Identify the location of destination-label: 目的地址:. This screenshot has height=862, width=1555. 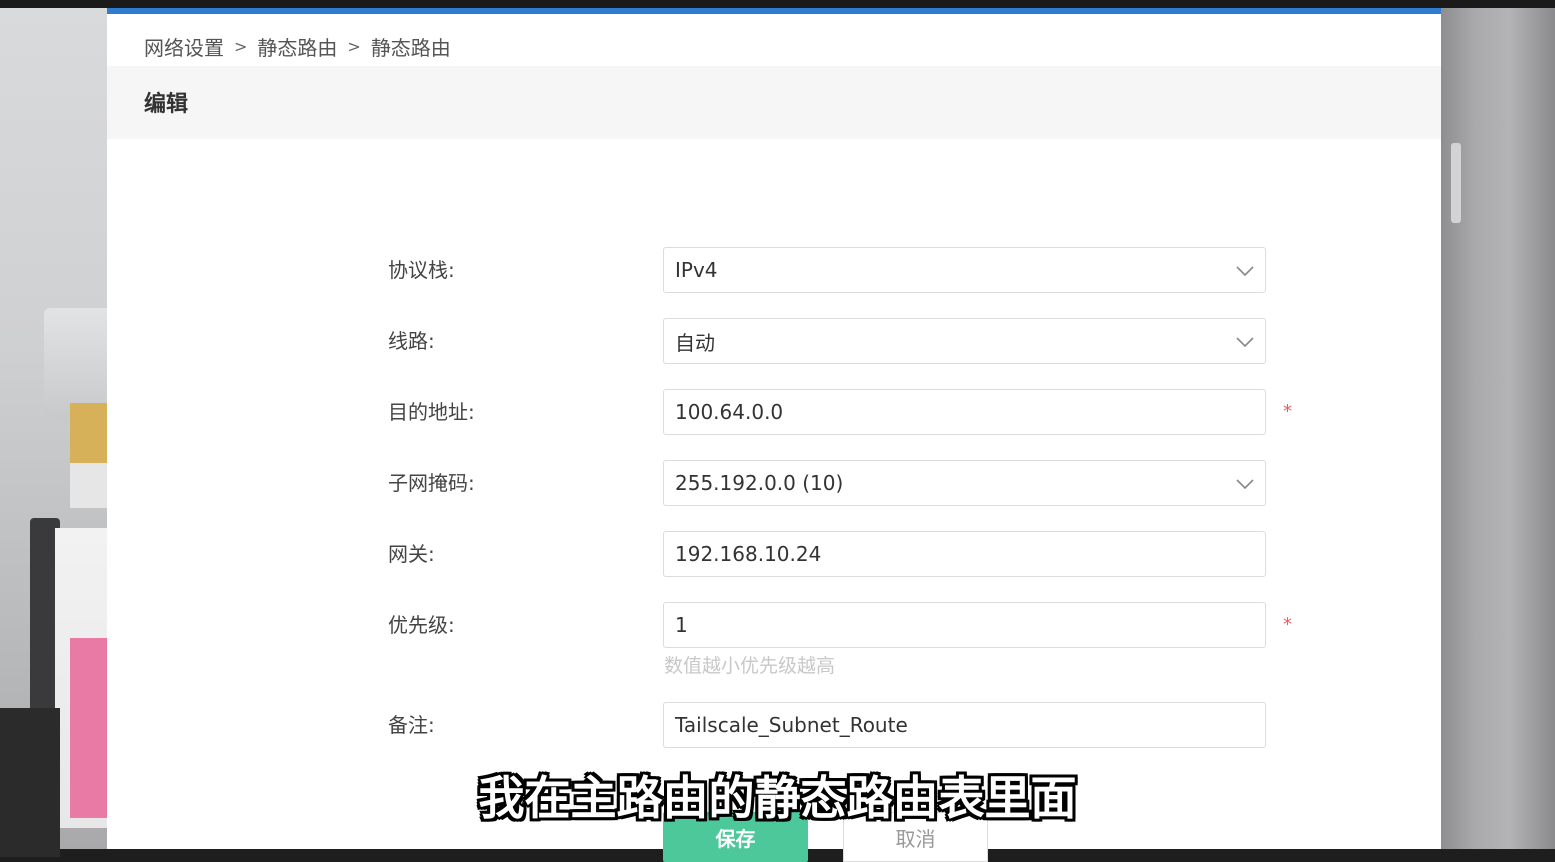
(431, 412).